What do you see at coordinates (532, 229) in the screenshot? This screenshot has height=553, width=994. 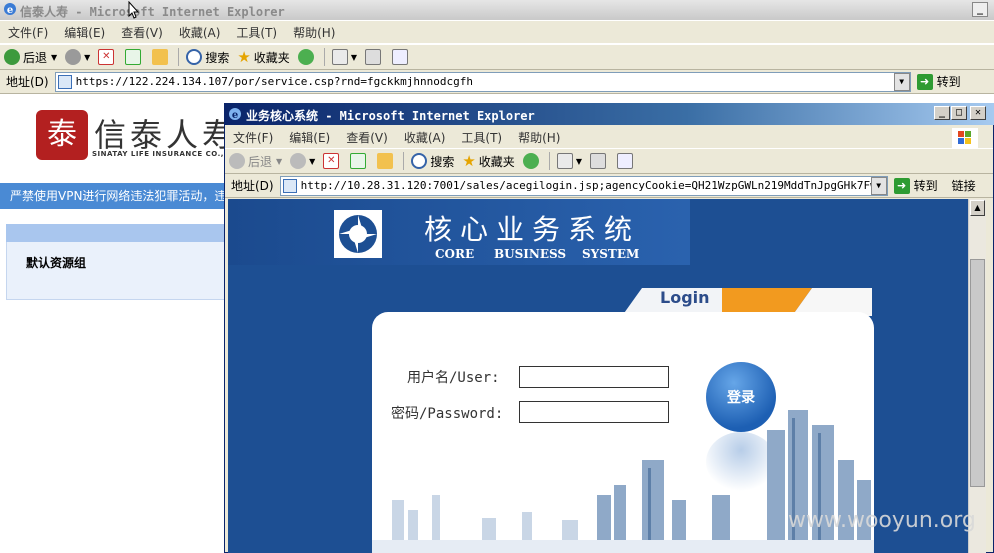 I see `system-name-cn: 核心业务系统` at bounding box center [532, 229].